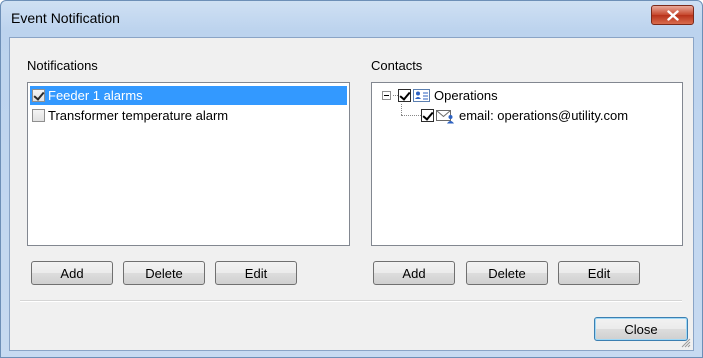 The width and height of the screenshot is (703, 358). Describe the element at coordinates (421, 95) in the screenshot. I see `contact-card-icon` at that location.